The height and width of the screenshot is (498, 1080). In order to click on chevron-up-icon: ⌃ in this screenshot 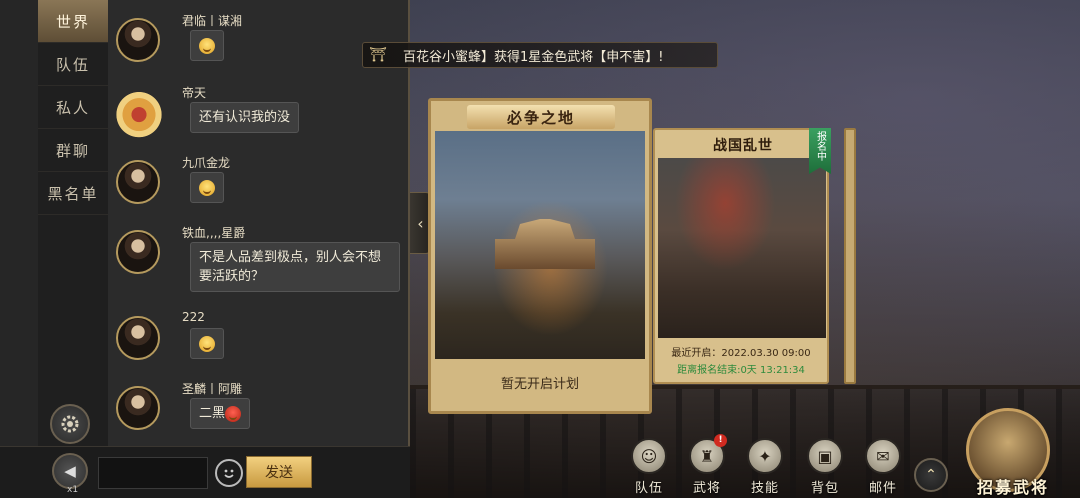, I will do `click(931, 475)`.